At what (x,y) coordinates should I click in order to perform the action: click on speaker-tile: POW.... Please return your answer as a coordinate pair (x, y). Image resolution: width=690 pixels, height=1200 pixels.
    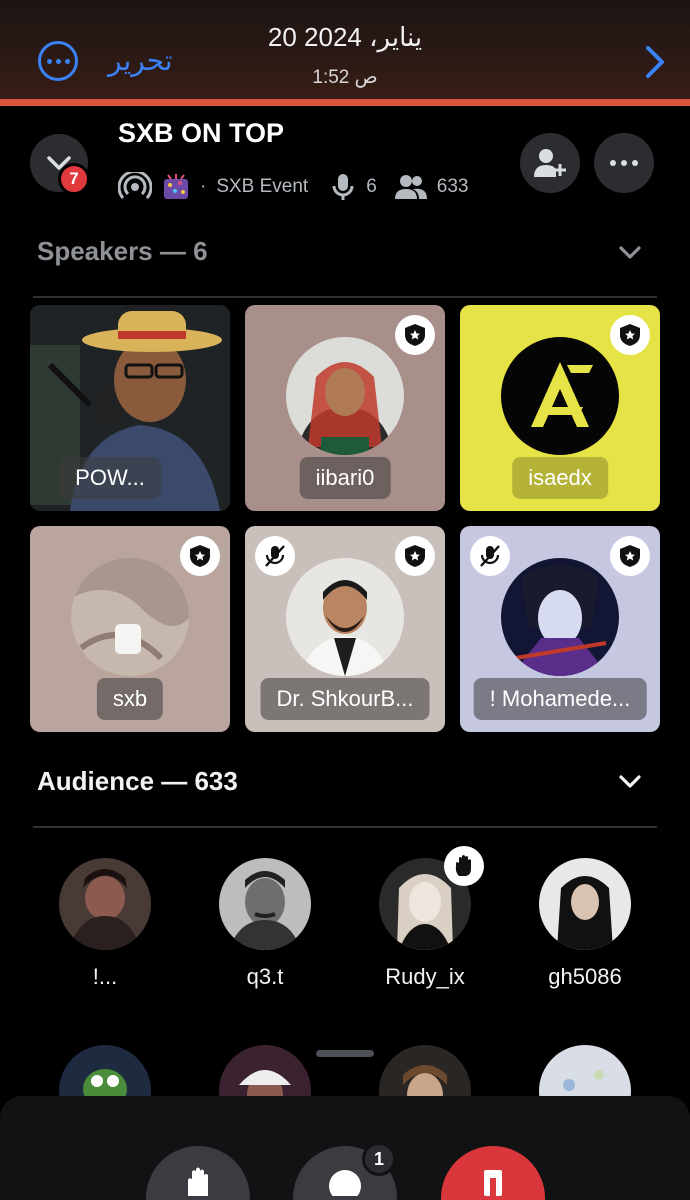
    Looking at the image, I should click on (130, 408).